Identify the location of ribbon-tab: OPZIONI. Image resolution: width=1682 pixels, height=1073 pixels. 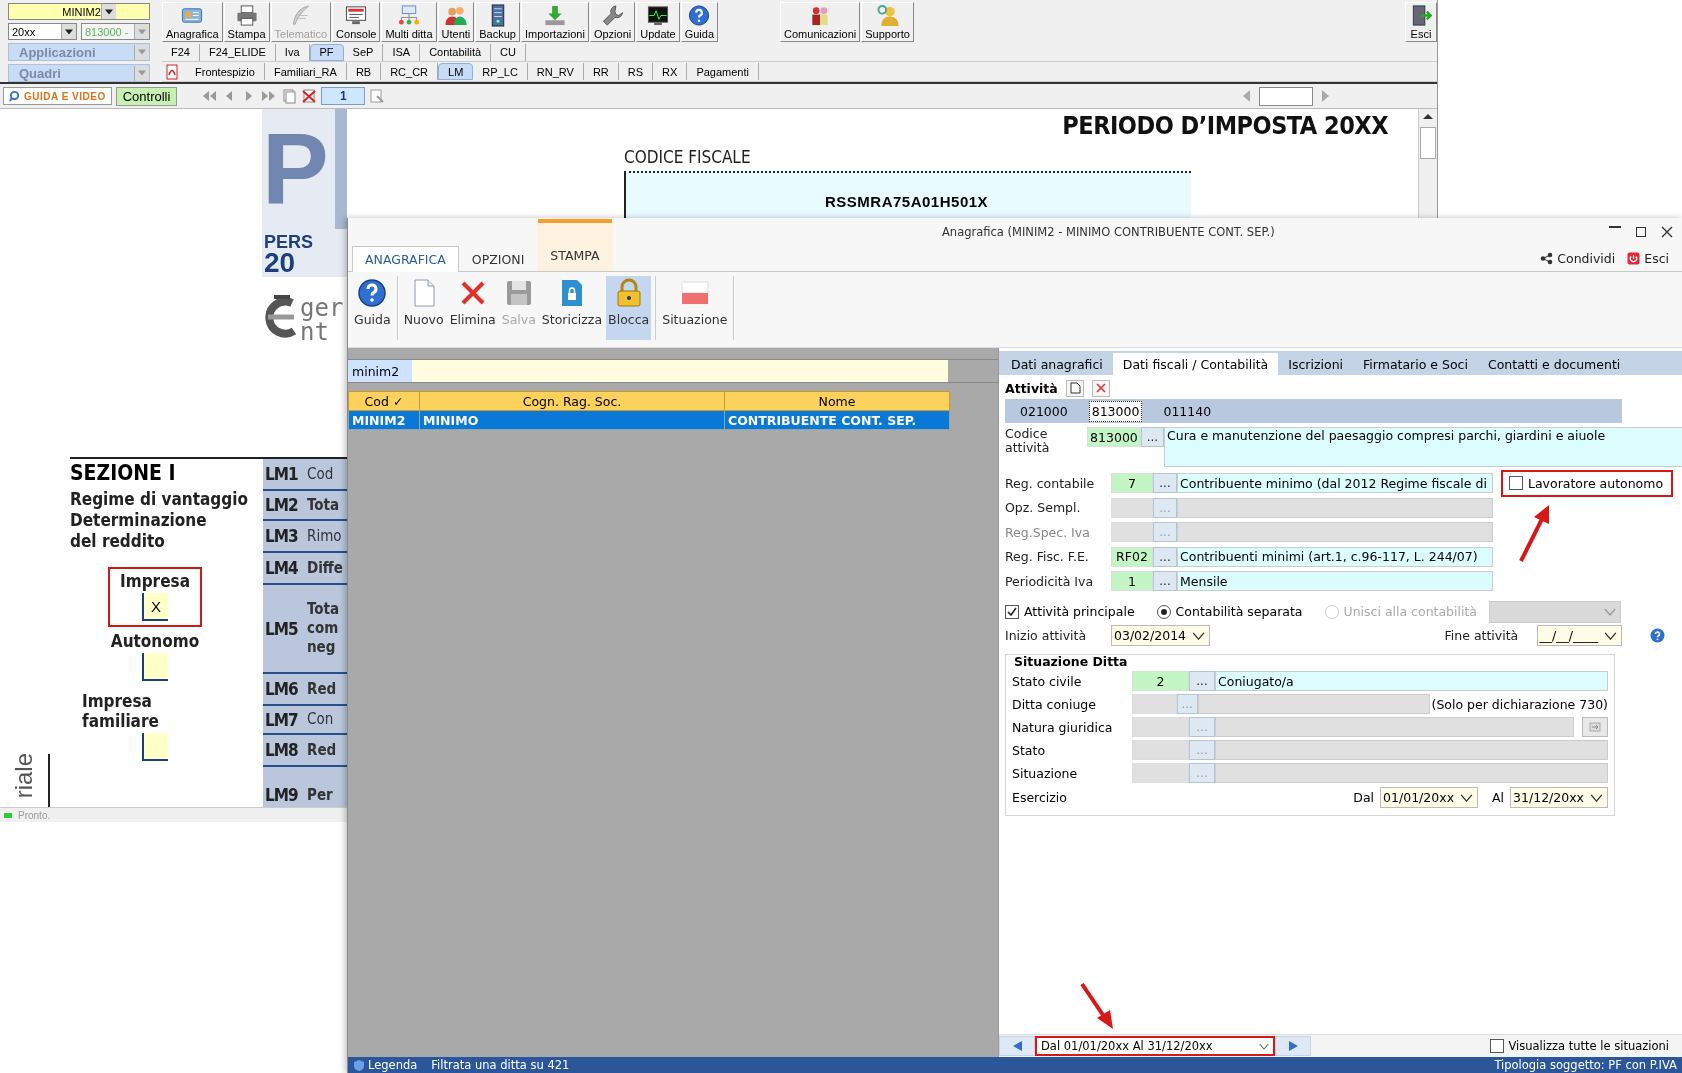
(498, 258).